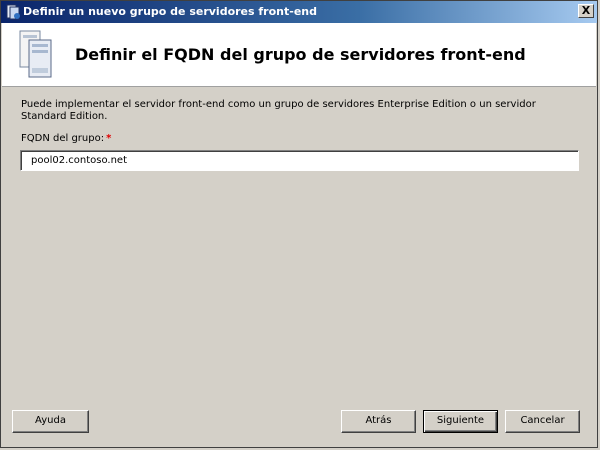 Image resolution: width=600 pixels, height=450 pixels. I want to click on app-icon, so click(13, 12).